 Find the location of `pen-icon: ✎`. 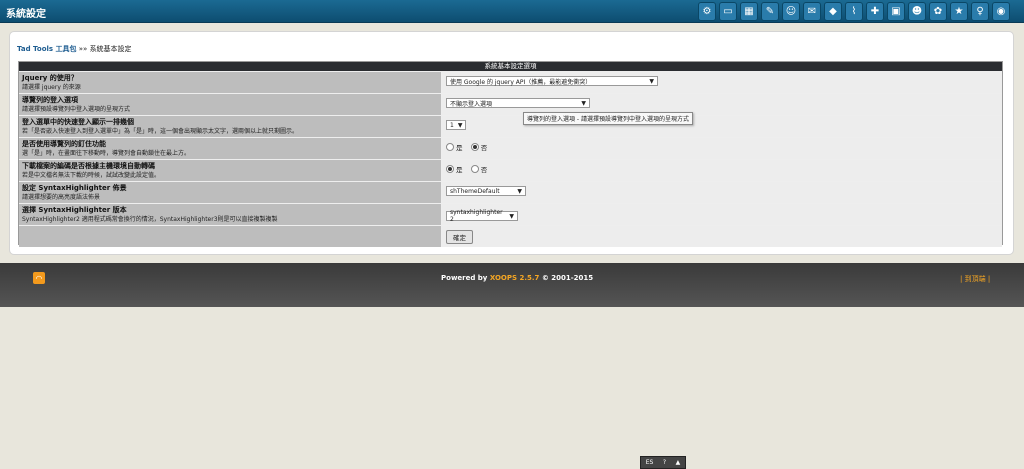

pen-icon: ✎ is located at coordinates (770, 11).